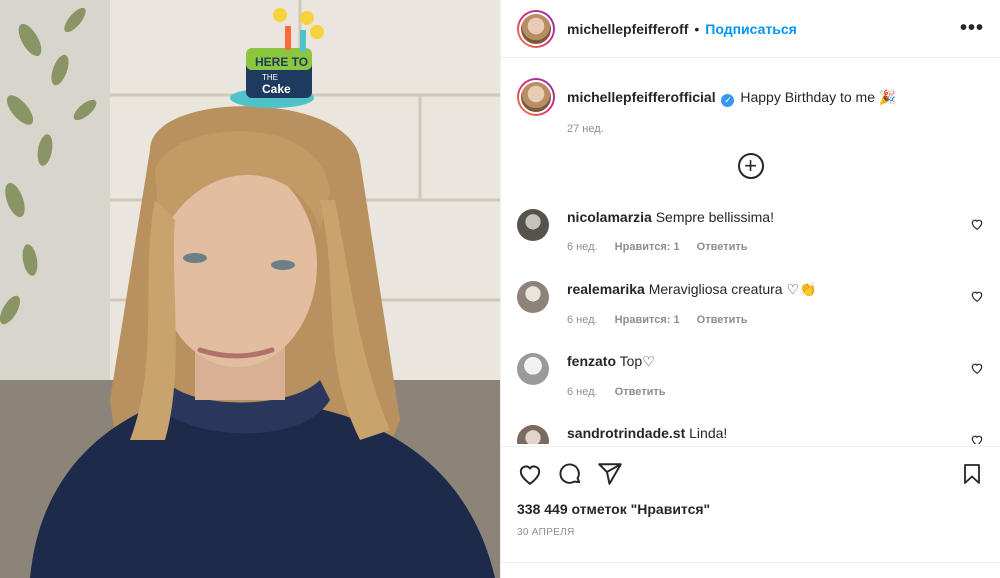 The width and height of the screenshot is (1000, 578). I want to click on caption-time: 27 нед., so click(731, 129).